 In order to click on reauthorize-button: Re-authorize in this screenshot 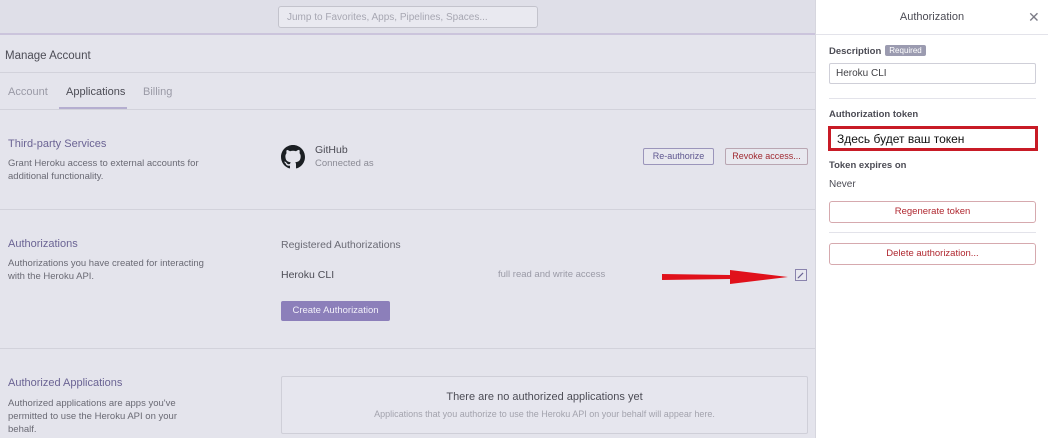, I will do `click(678, 156)`.